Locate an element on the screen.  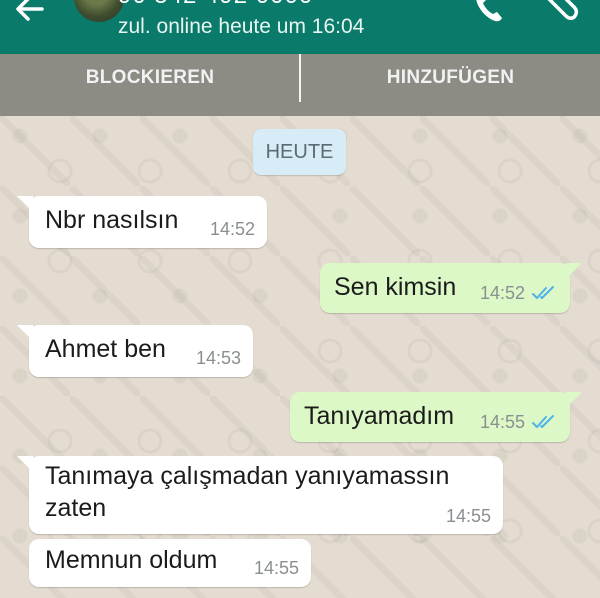
outgoing-message: Tanıyamadım 14:55 is located at coordinates (436, 417).